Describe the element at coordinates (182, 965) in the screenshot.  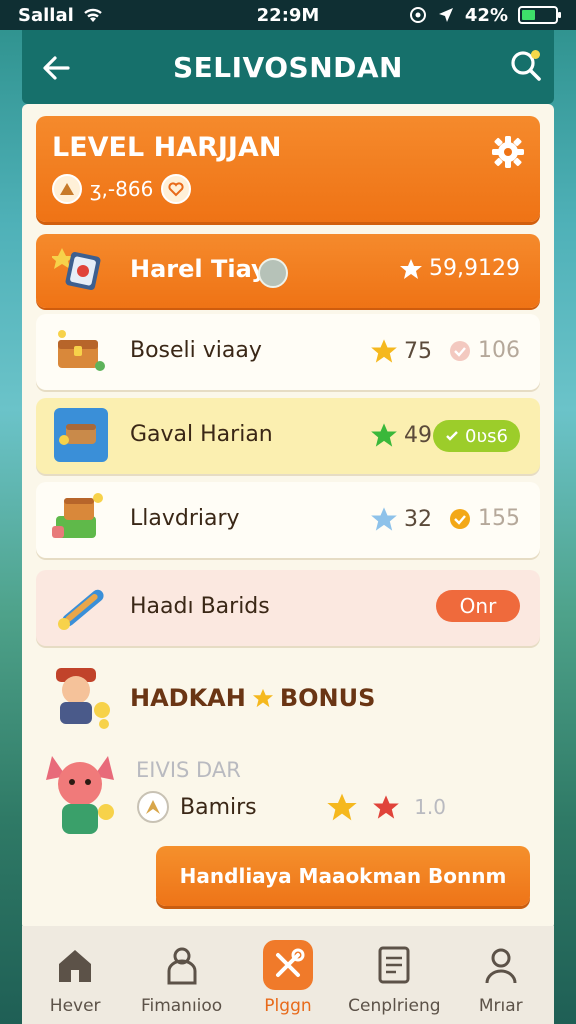
I see `person-bag-icon` at that location.